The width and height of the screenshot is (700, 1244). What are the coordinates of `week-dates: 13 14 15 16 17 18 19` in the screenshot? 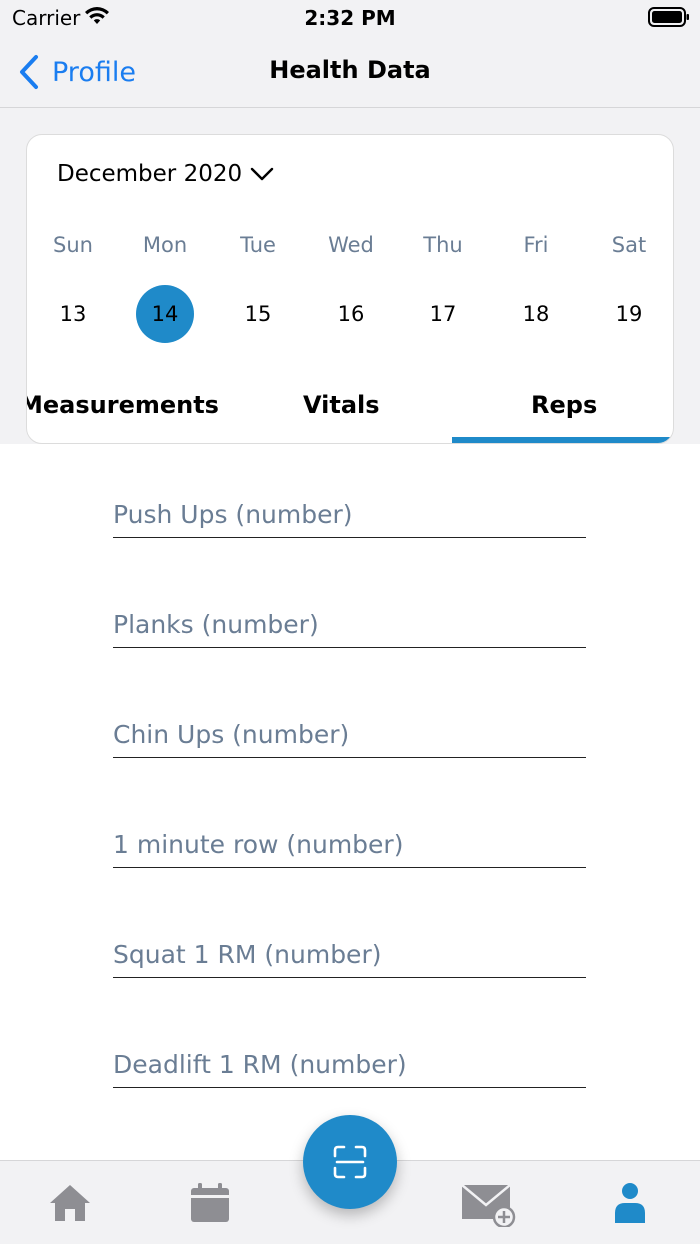 It's located at (350, 315).